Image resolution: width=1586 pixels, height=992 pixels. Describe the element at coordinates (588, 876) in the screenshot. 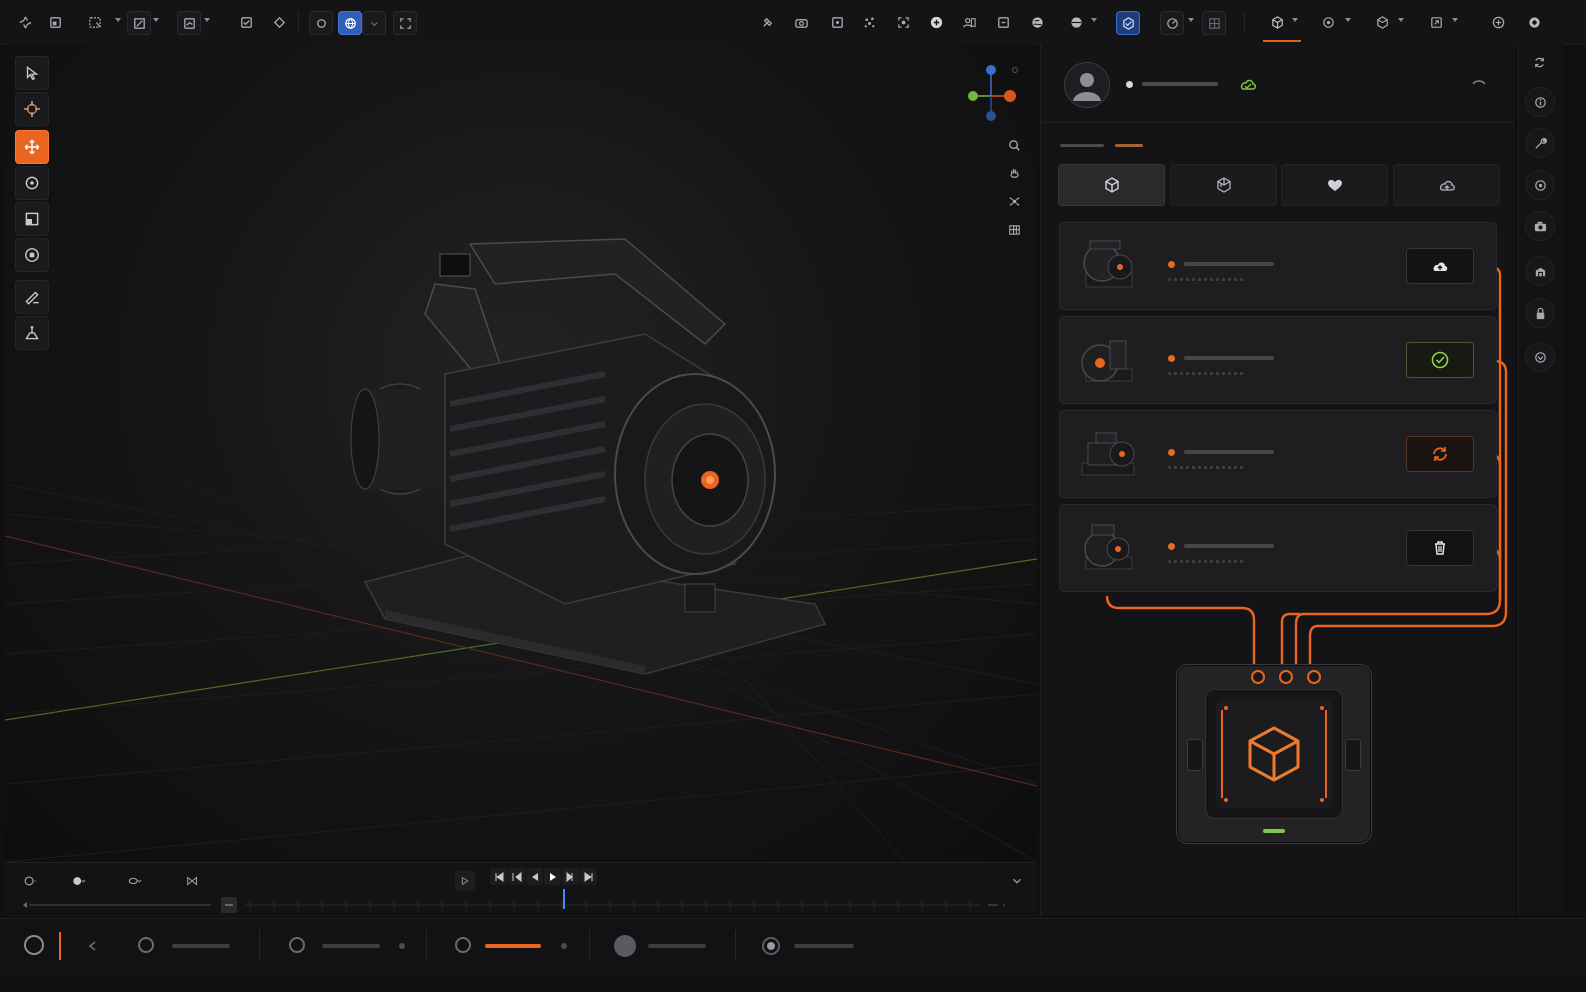

I see `jump-end-button` at that location.